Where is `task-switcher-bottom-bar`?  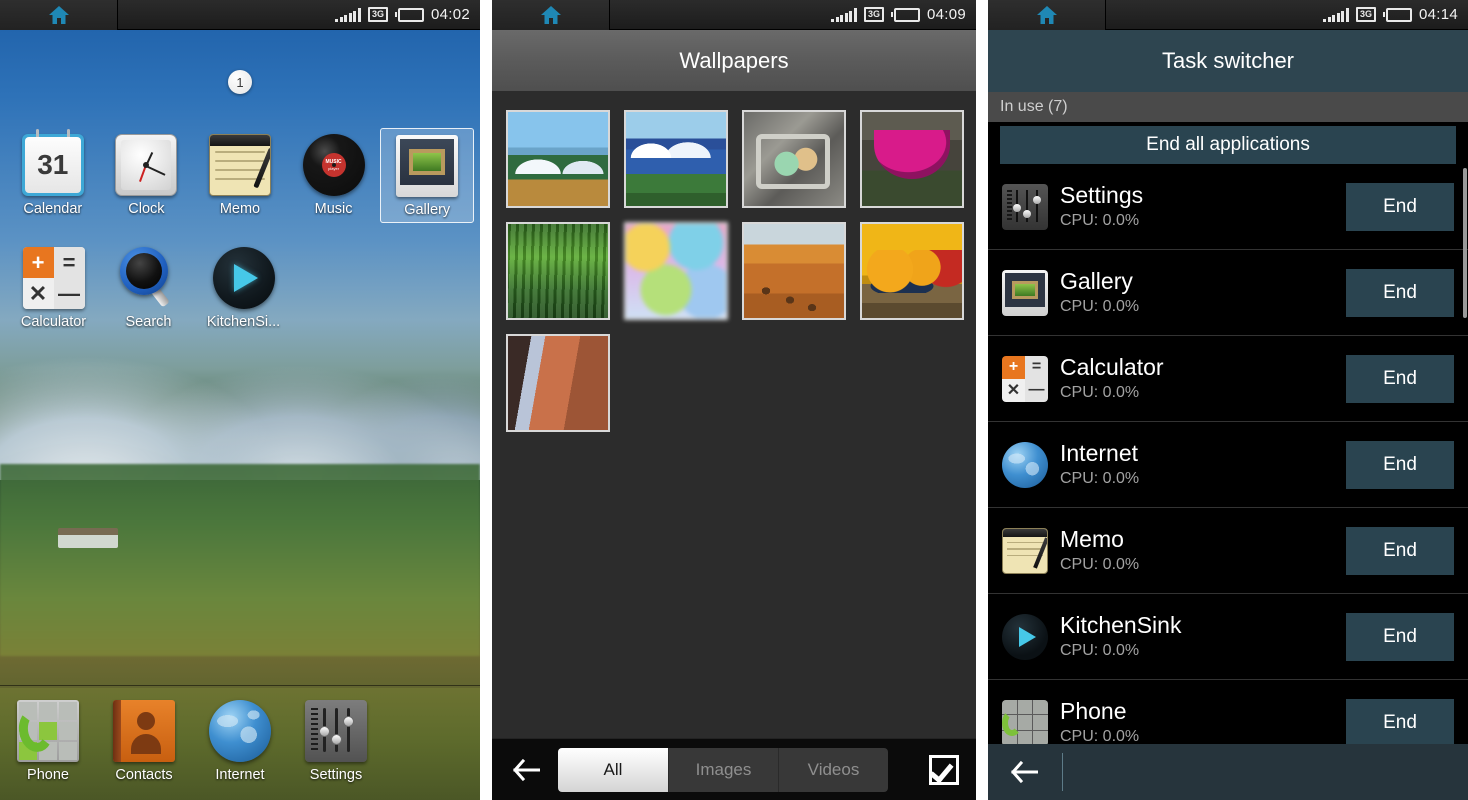
task-switcher-bottom-bar is located at coordinates (1228, 772).